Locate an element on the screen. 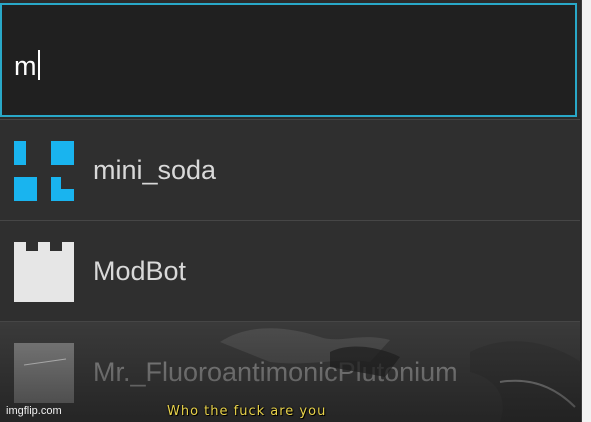 The height and width of the screenshot is (422, 591). result-label: mini_soda is located at coordinates (155, 170).